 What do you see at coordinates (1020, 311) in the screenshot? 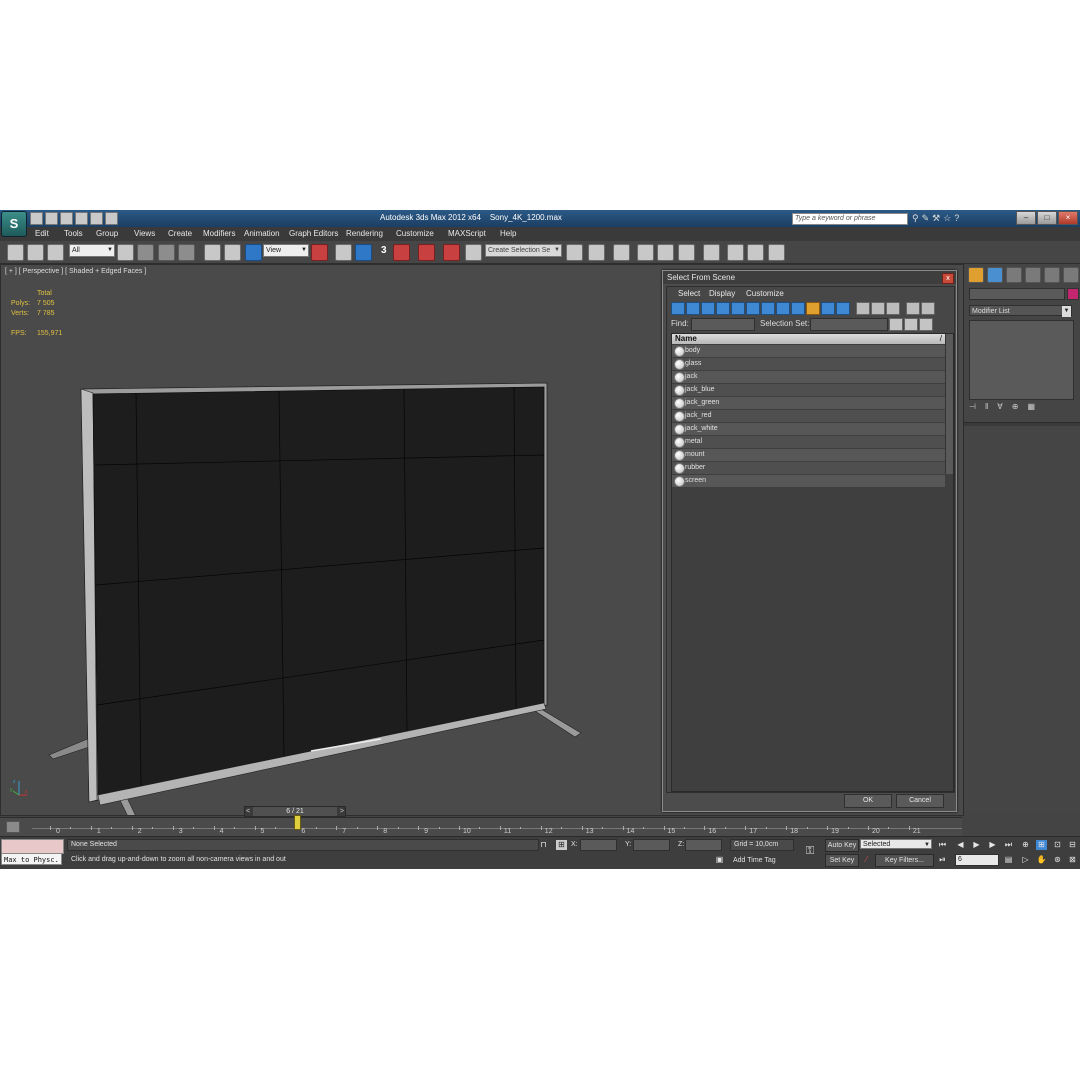
I see `modifier-list-select: Modifier List ▼` at bounding box center [1020, 311].